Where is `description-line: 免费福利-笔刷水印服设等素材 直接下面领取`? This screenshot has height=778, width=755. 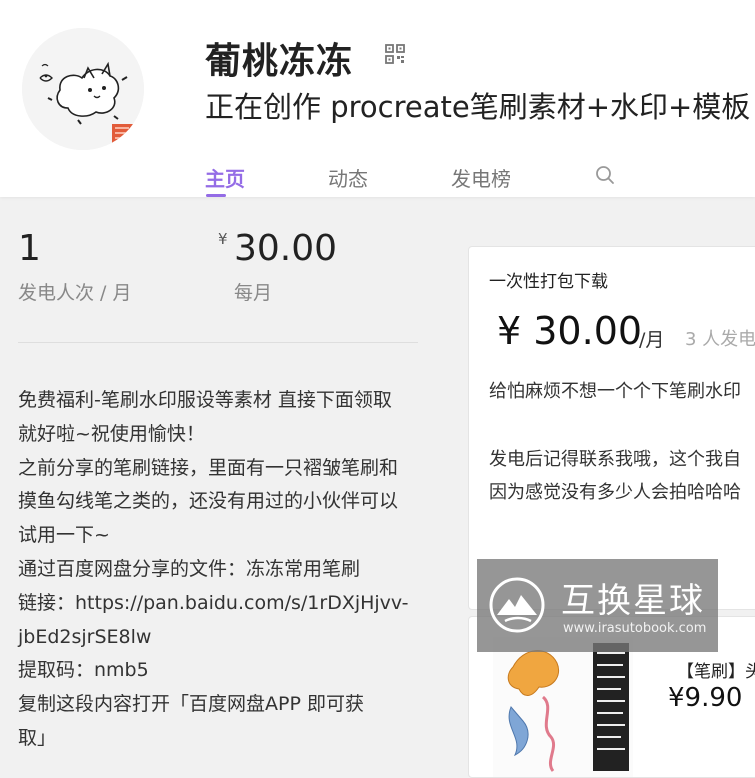 description-line: 免费福利-笔刷水印服设等素材 直接下面领取 is located at coordinates (205, 400).